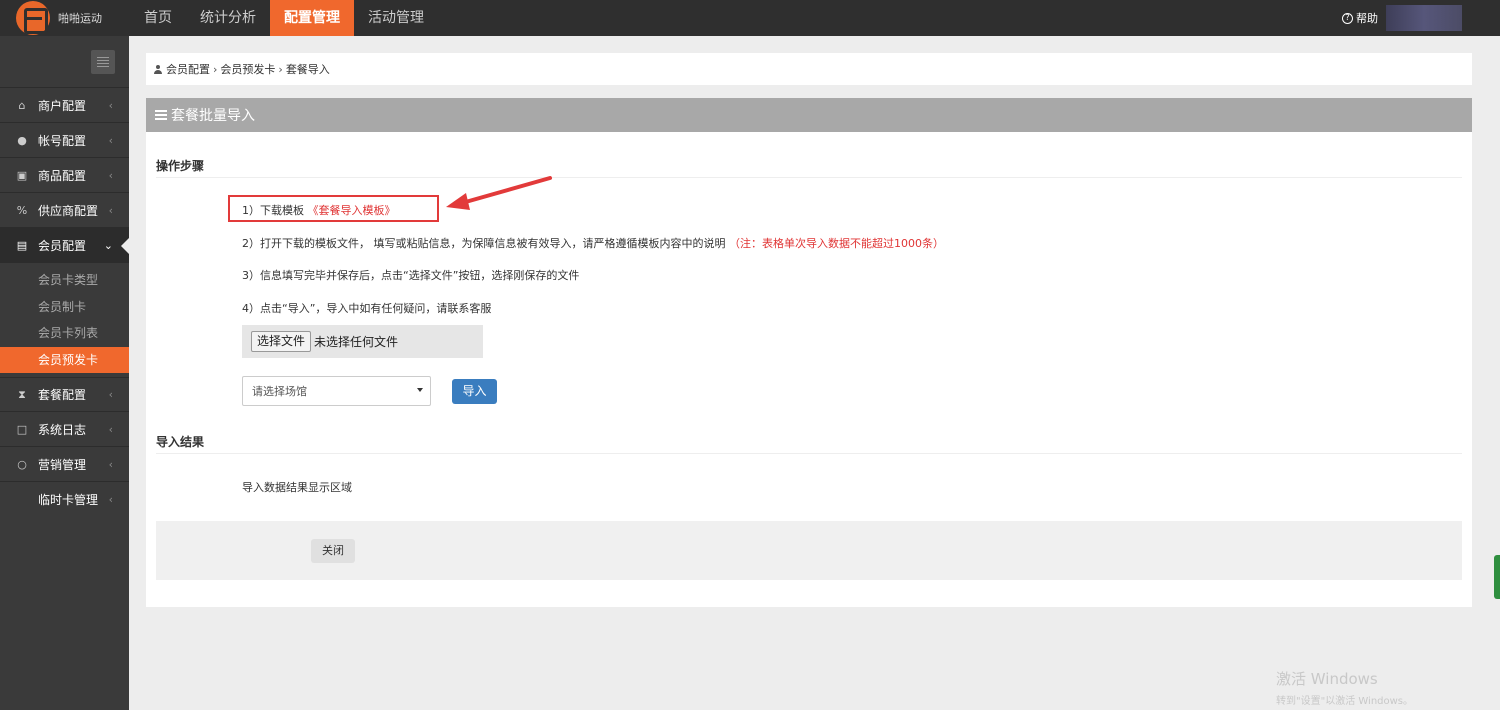 The width and height of the screenshot is (1500, 710). I want to click on submenu-item-card-type: 会员卡类型, so click(64, 280).